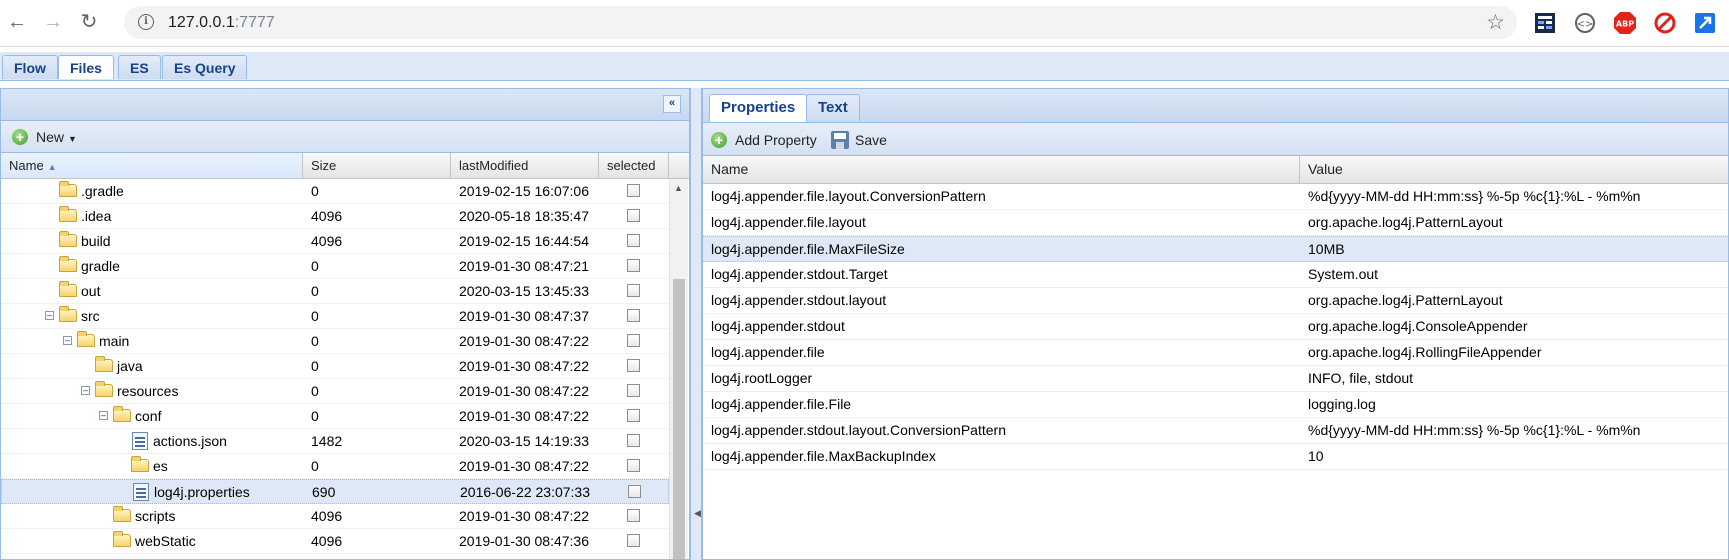 The image size is (1729, 560). What do you see at coordinates (335, 241) in the screenshot?
I see `table-row: build 4096 2019-02-15 16:44:54` at bounding box center [335, 241].